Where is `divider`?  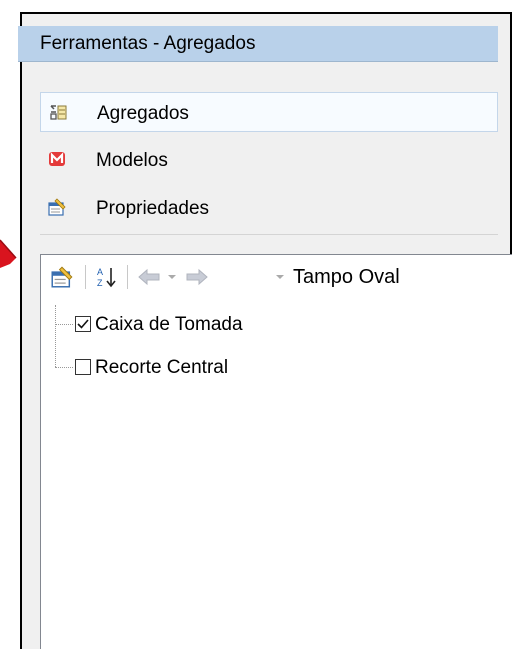
divider is located at coordinates (269, 234).